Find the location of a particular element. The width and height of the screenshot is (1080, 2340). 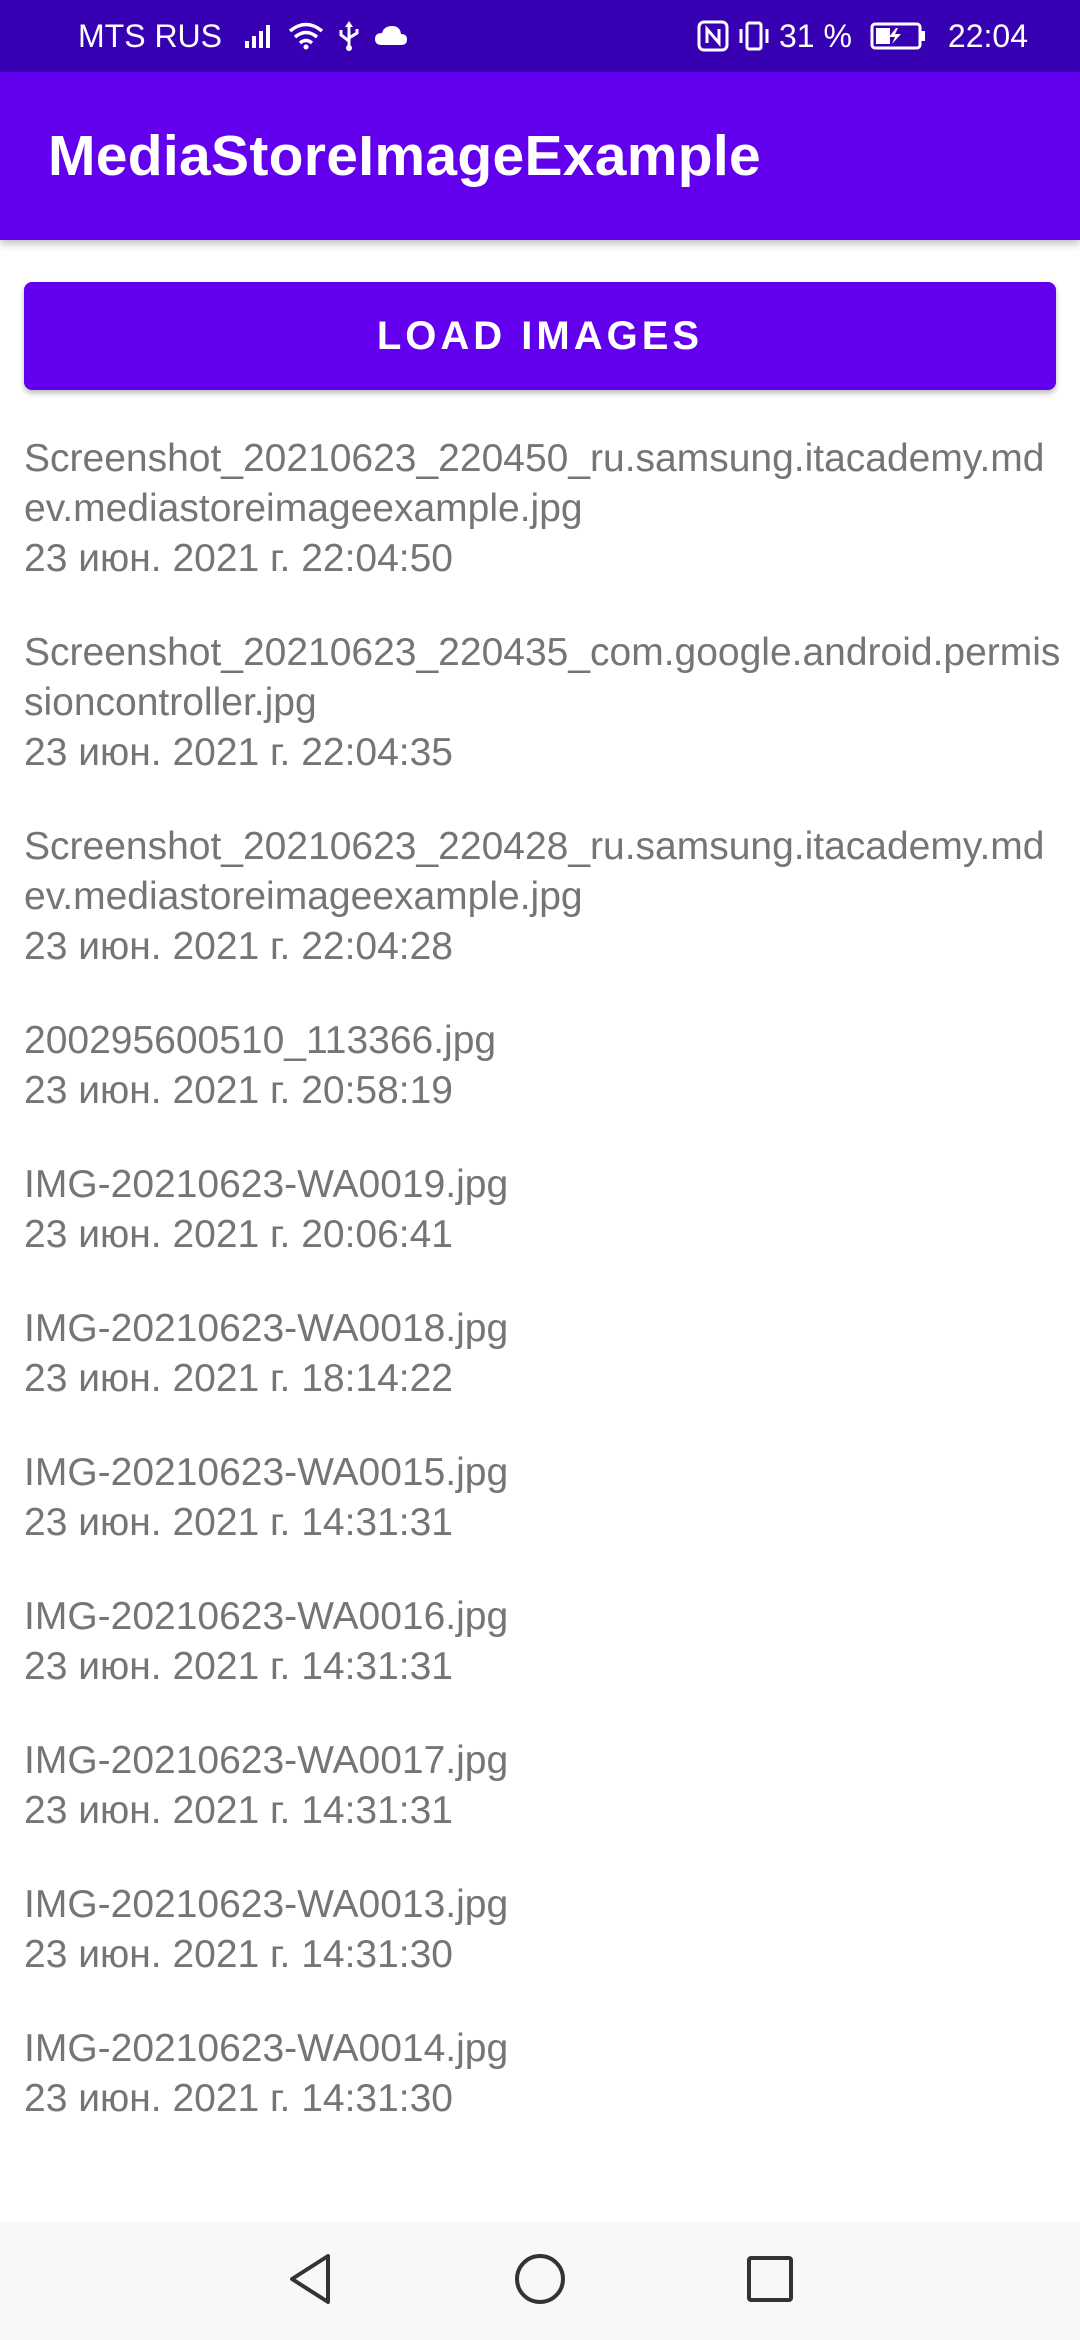

back-button is located at coordinates (310, 2281).